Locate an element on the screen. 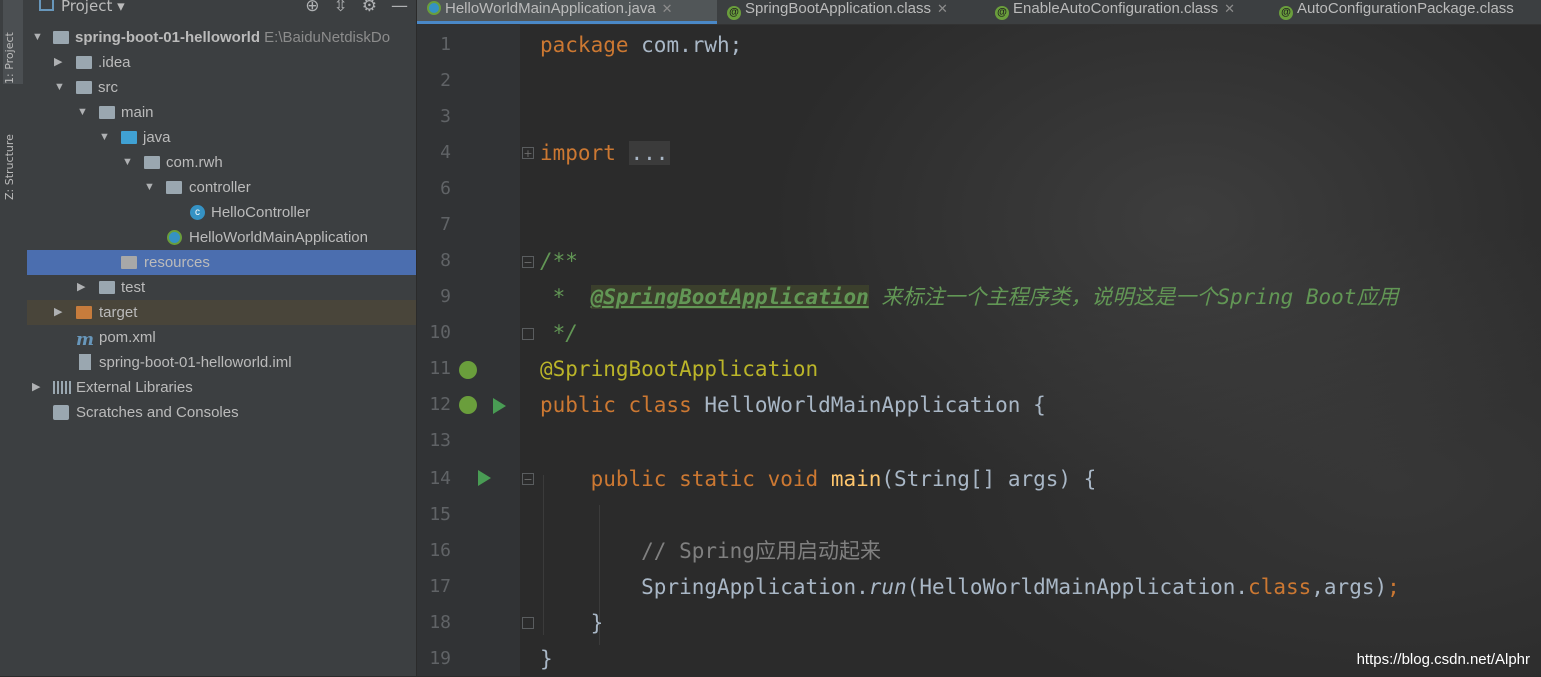 This screenshot has height=677, width=1541. tree-item-hello-controller: c HelloController is located at coordinates (221, 212).